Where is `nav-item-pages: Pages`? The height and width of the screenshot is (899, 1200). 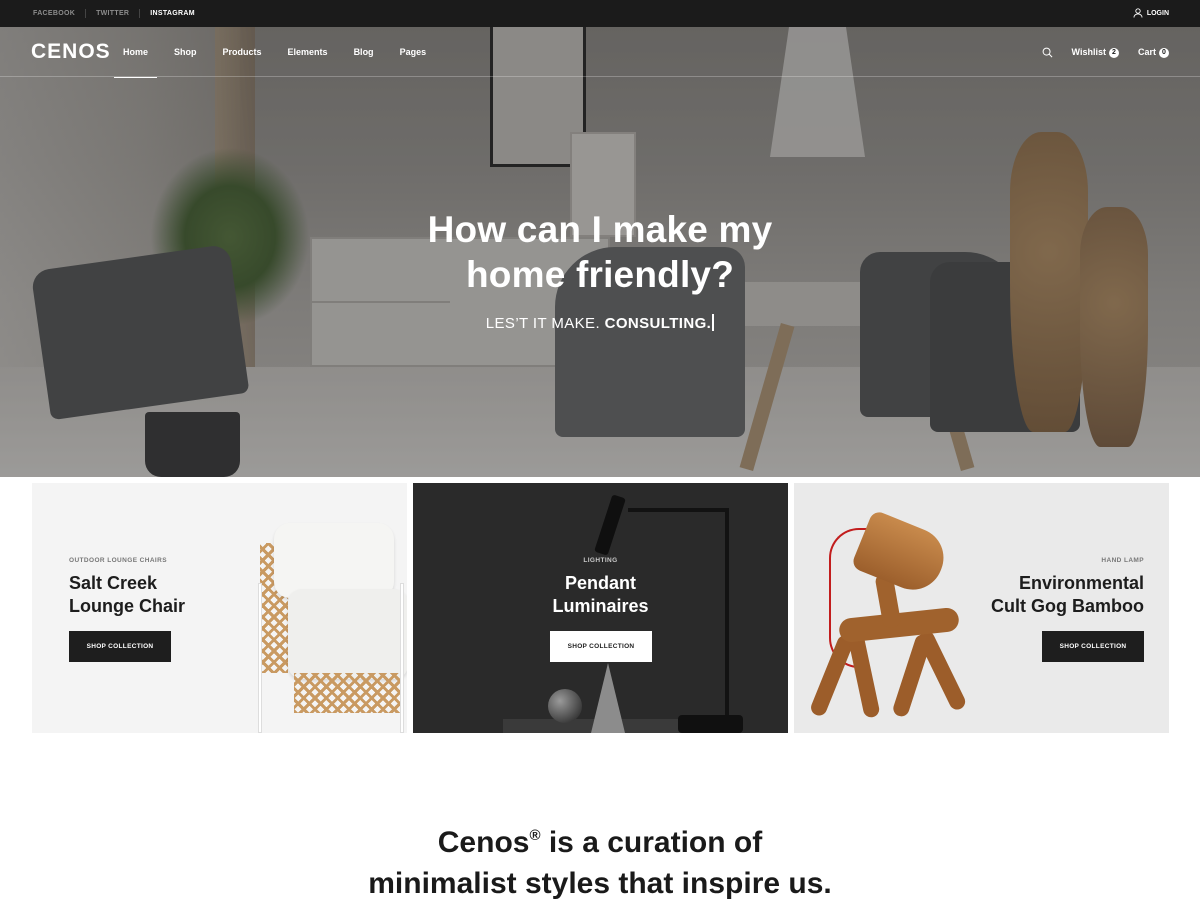 nav-item-pages: Pages is located at coordinates (413, 52).